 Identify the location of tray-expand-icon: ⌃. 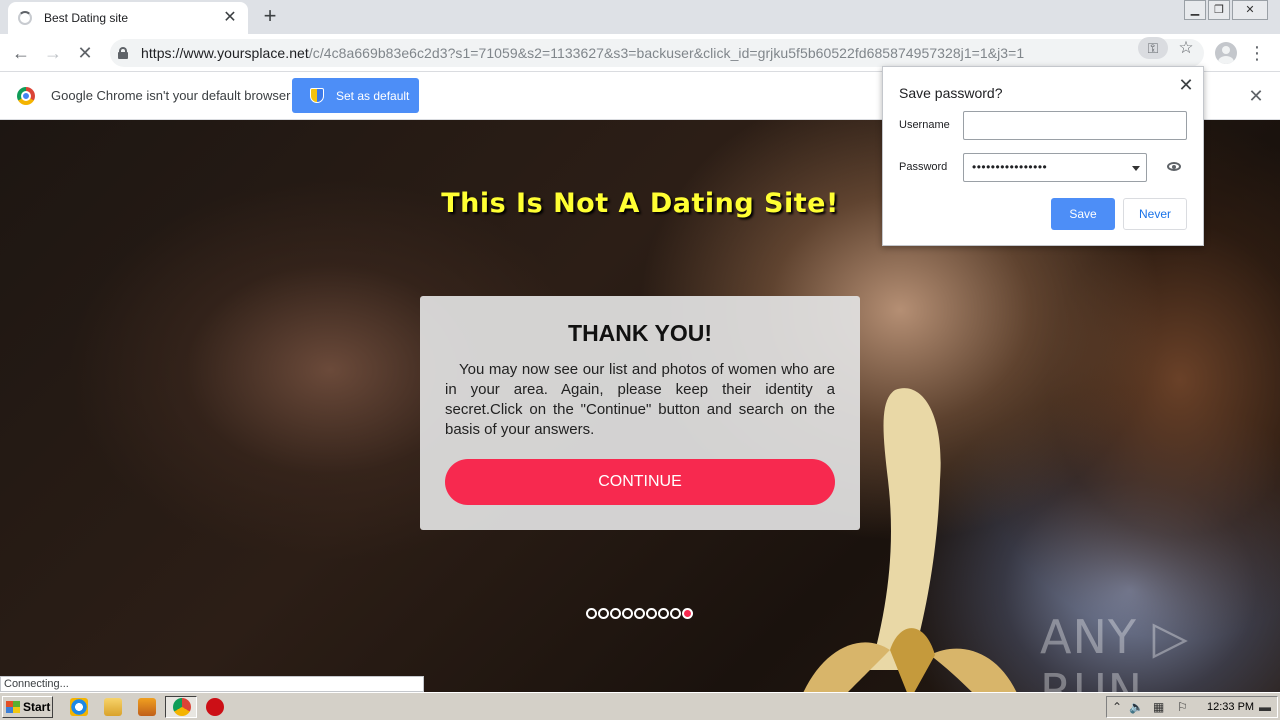
(1117, 707).